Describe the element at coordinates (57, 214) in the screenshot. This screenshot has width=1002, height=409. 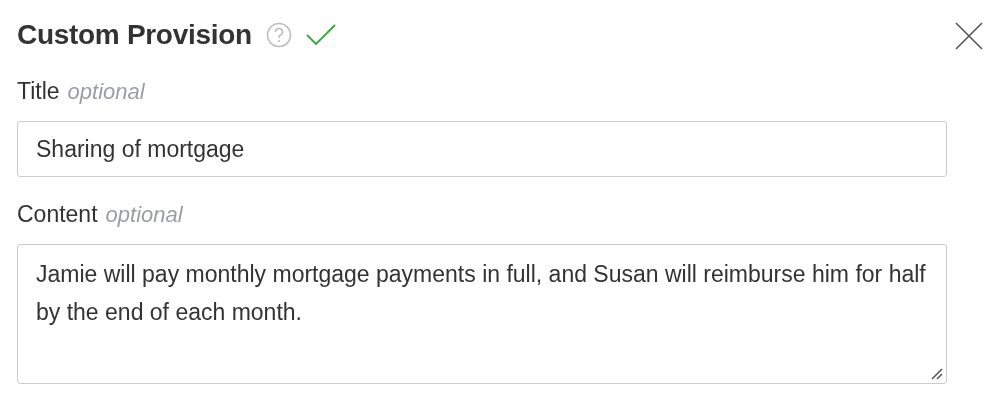
I see `field-label: Content` at that location.